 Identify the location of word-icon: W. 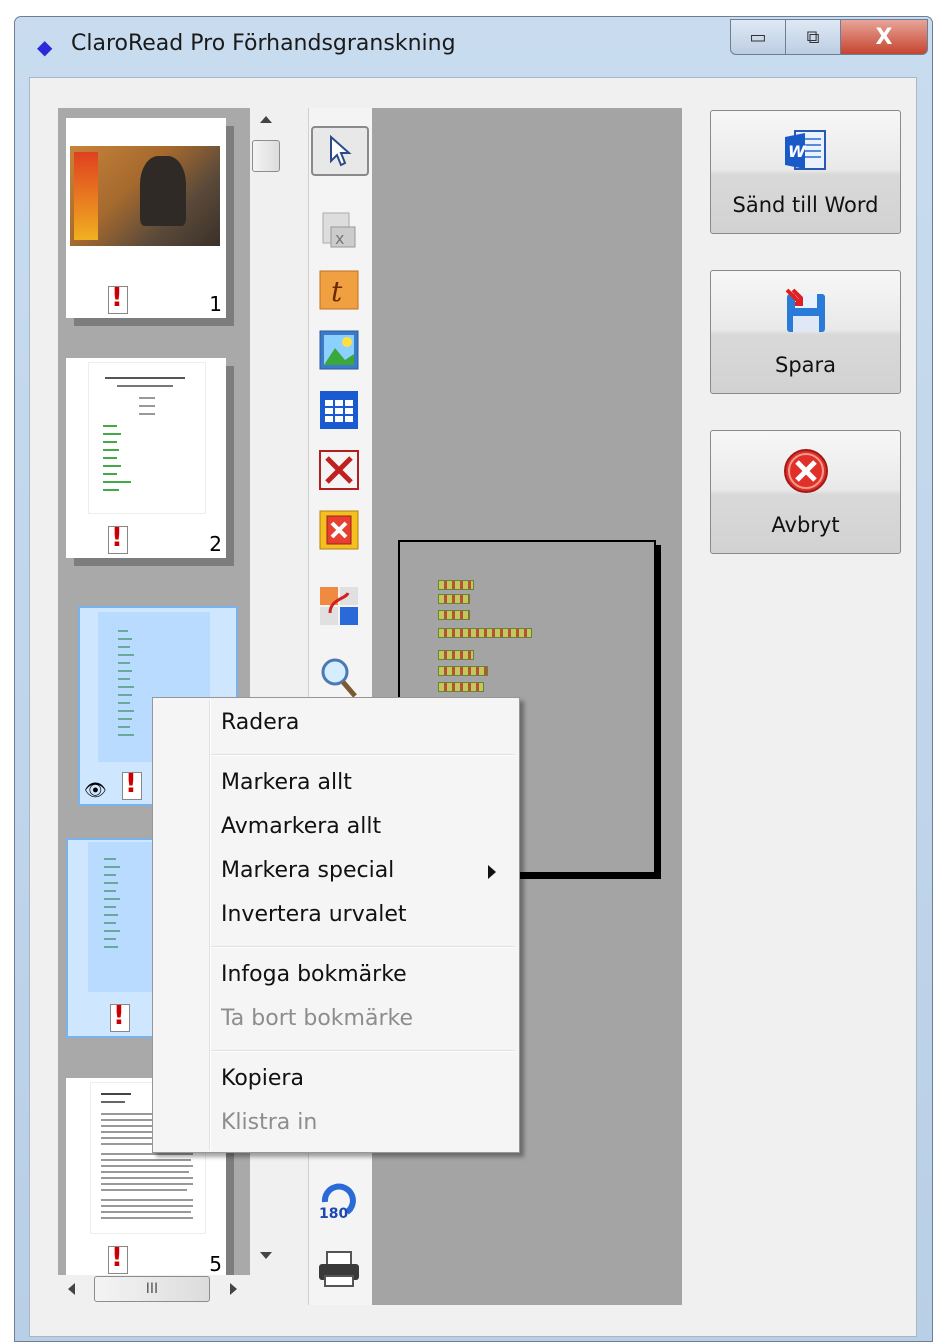
(805, 151).